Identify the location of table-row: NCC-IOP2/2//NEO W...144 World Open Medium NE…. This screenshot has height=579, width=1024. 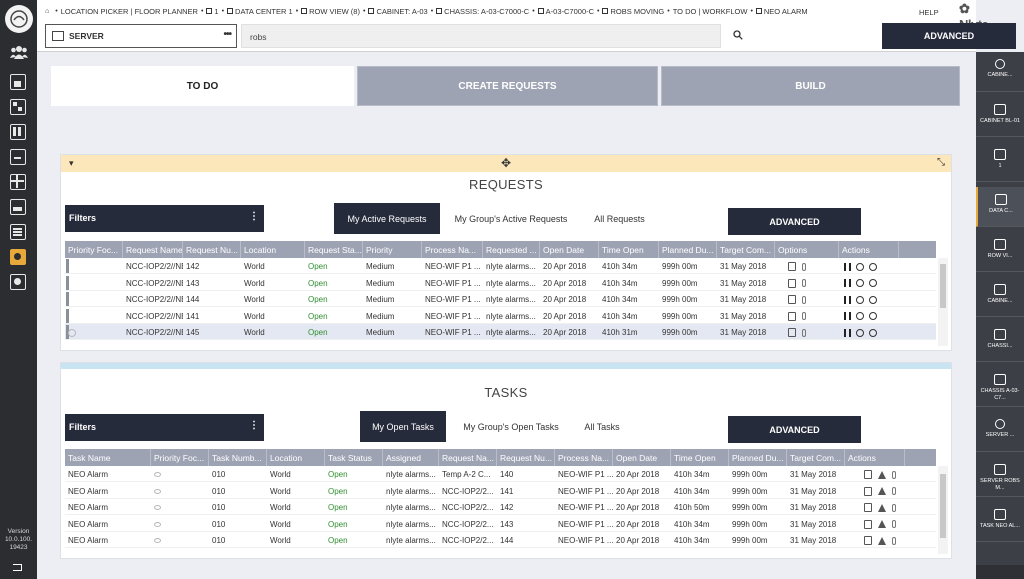
(500, 299).